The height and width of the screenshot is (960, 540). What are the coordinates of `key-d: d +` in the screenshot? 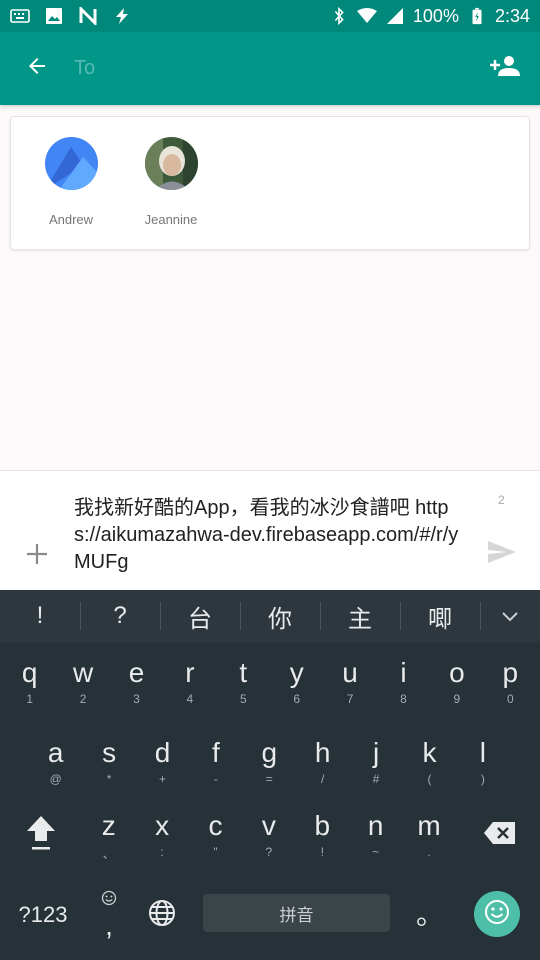 It's located at (162, 762).